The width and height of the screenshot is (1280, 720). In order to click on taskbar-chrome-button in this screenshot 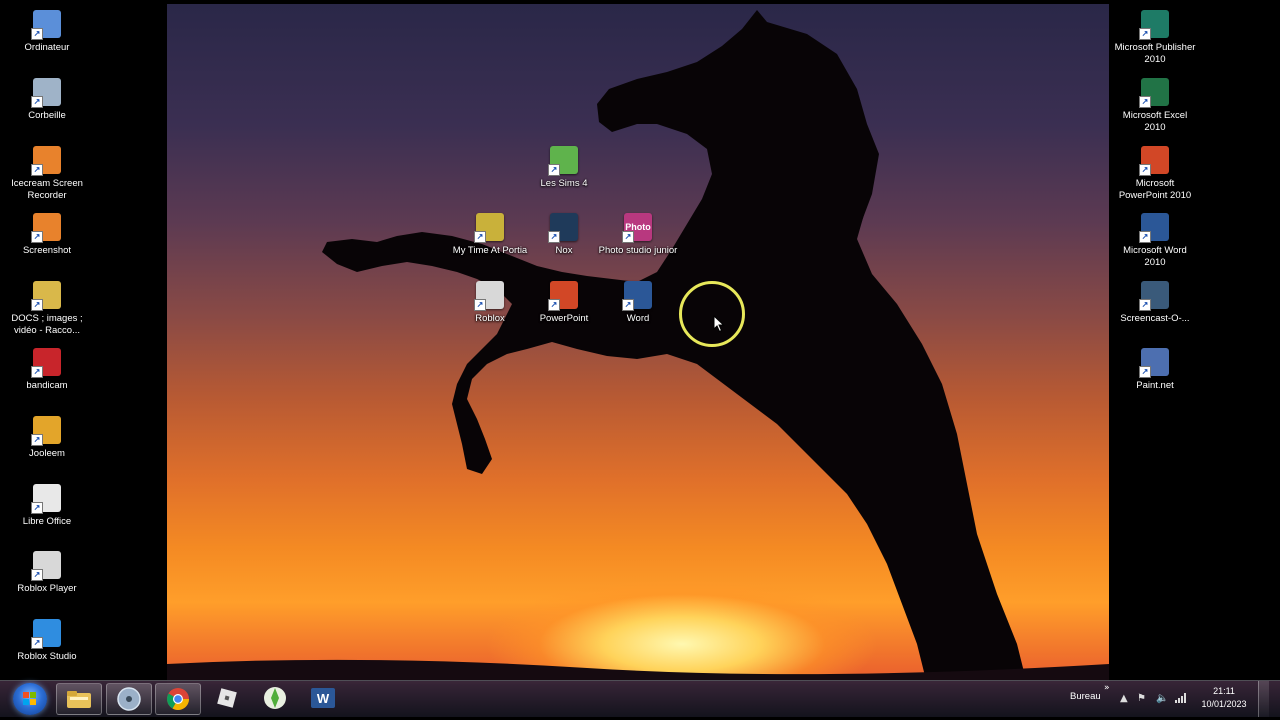, I will do `click(178, 699)`.